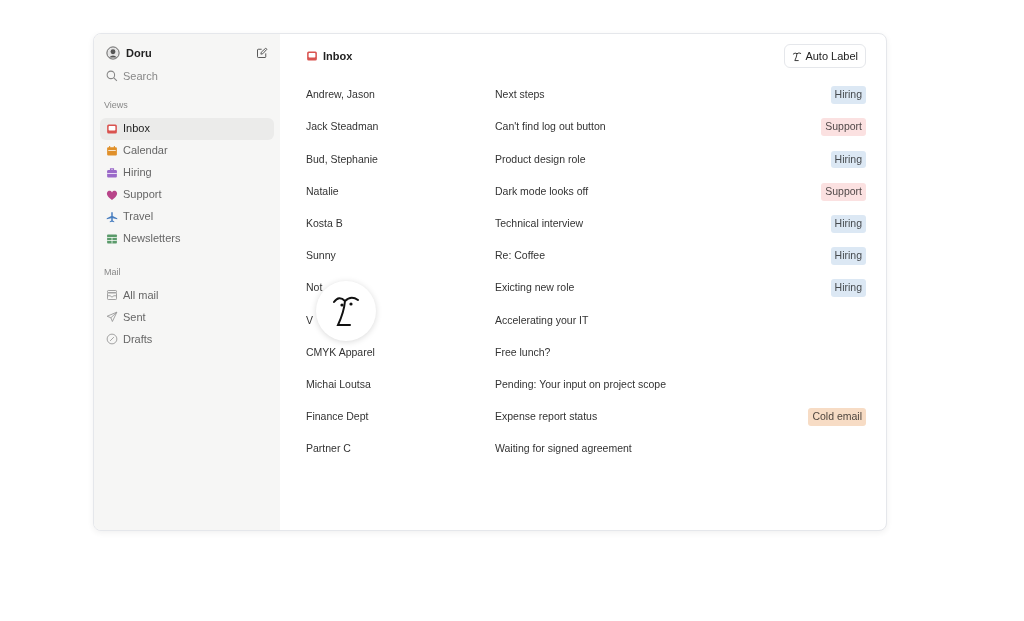 The height and width of the screenshot is (621, 1024). Describe the element at coordinates (187, 76) in the screenshot. I see `search-field: Search` at that location.